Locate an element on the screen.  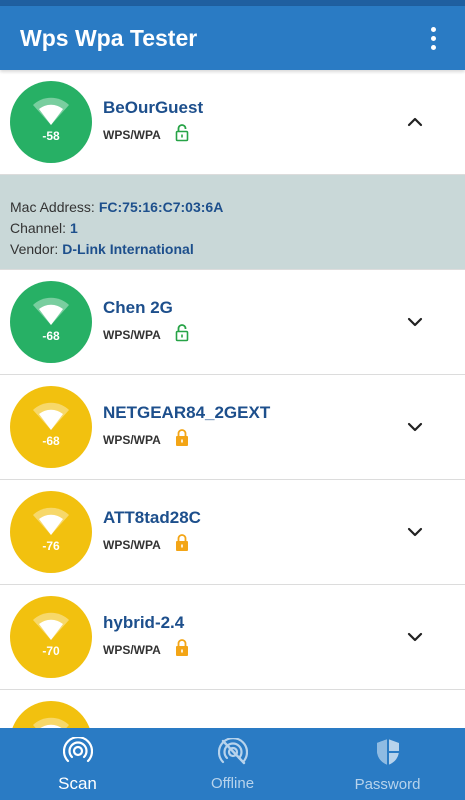
signal-strength-badge is located at coordinates (51, 714).